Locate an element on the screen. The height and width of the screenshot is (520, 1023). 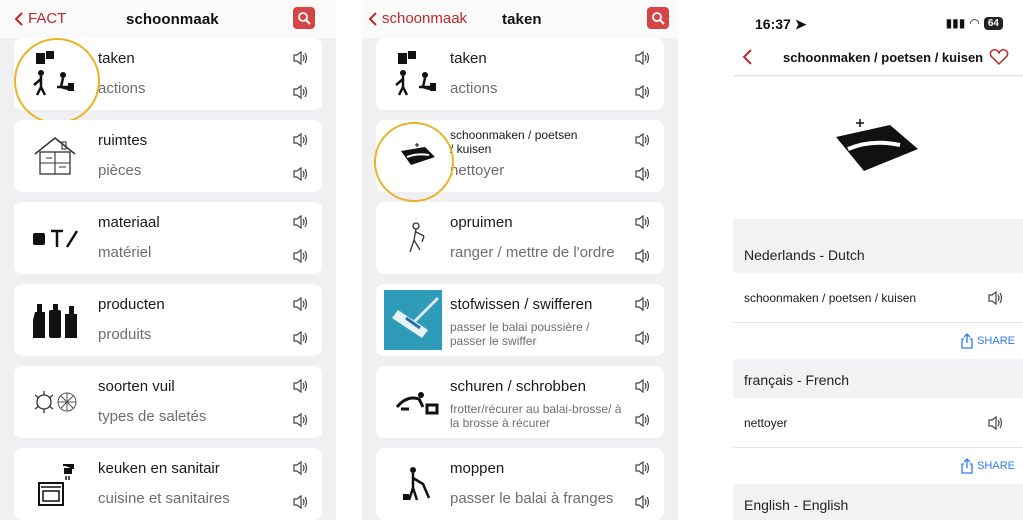
item-label-french: matériel is located at coordinates (125, 252).